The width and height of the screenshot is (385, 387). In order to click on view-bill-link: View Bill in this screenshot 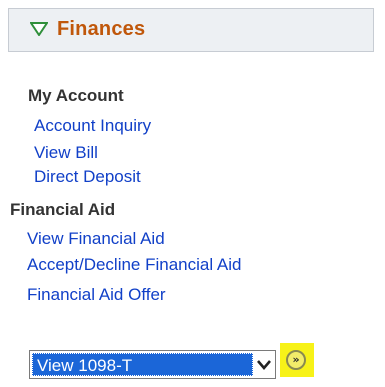, I will do `click(66, 153)`.